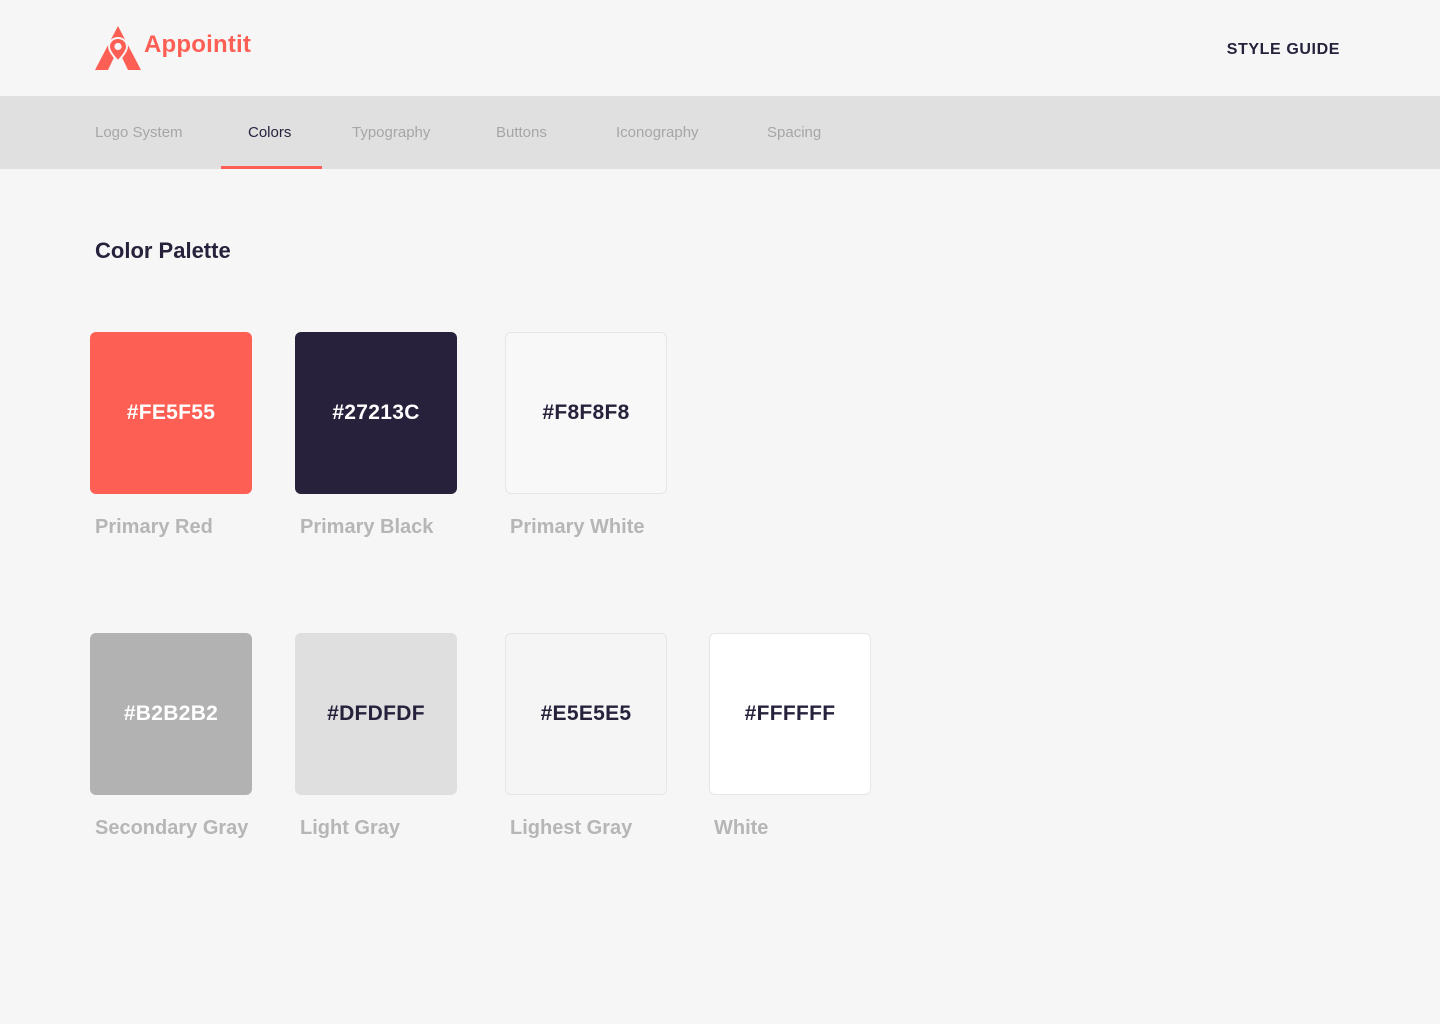 This screenshot has width=1440, height=1024. I want to click on color-swatch-secondary-gray: #B2B2B2, so click(171, 714).